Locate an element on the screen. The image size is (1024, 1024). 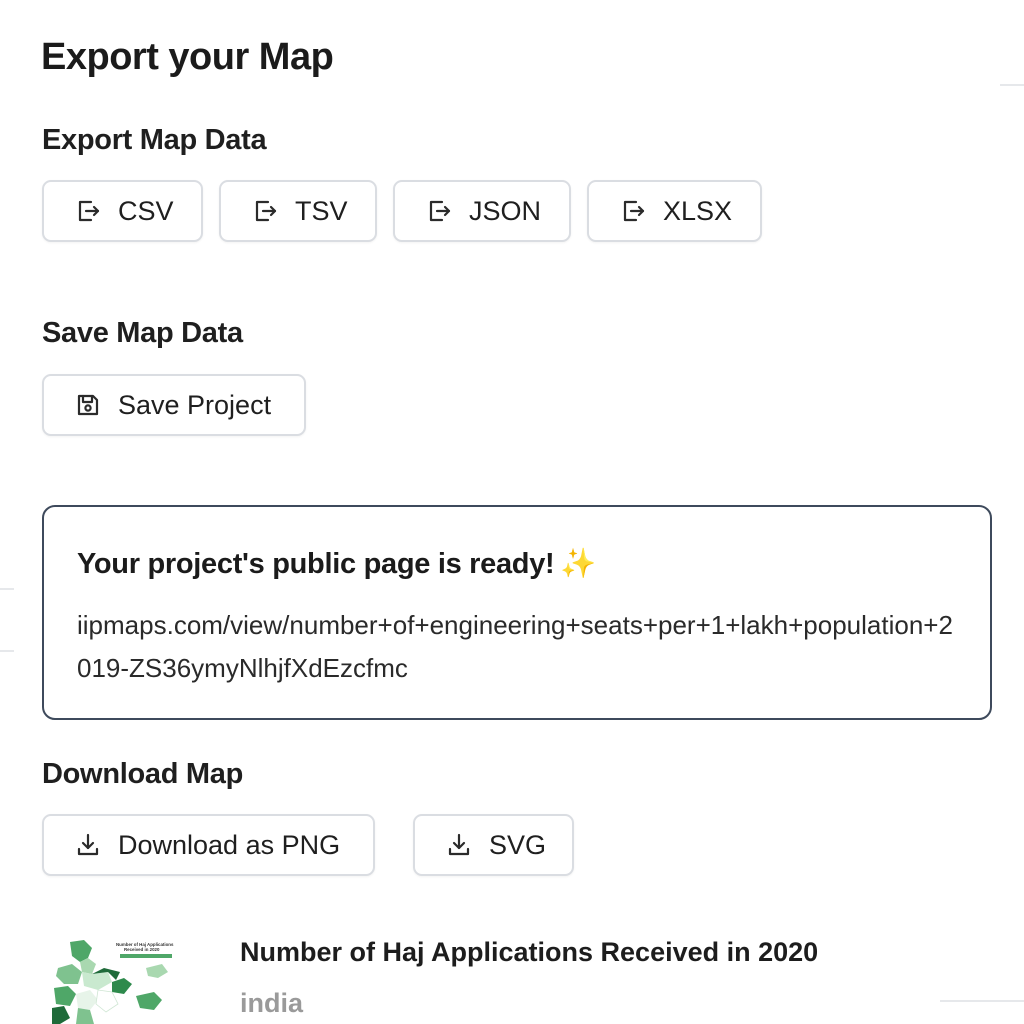
download-png-button: Download as PNG is located at coordinates (208, 845).